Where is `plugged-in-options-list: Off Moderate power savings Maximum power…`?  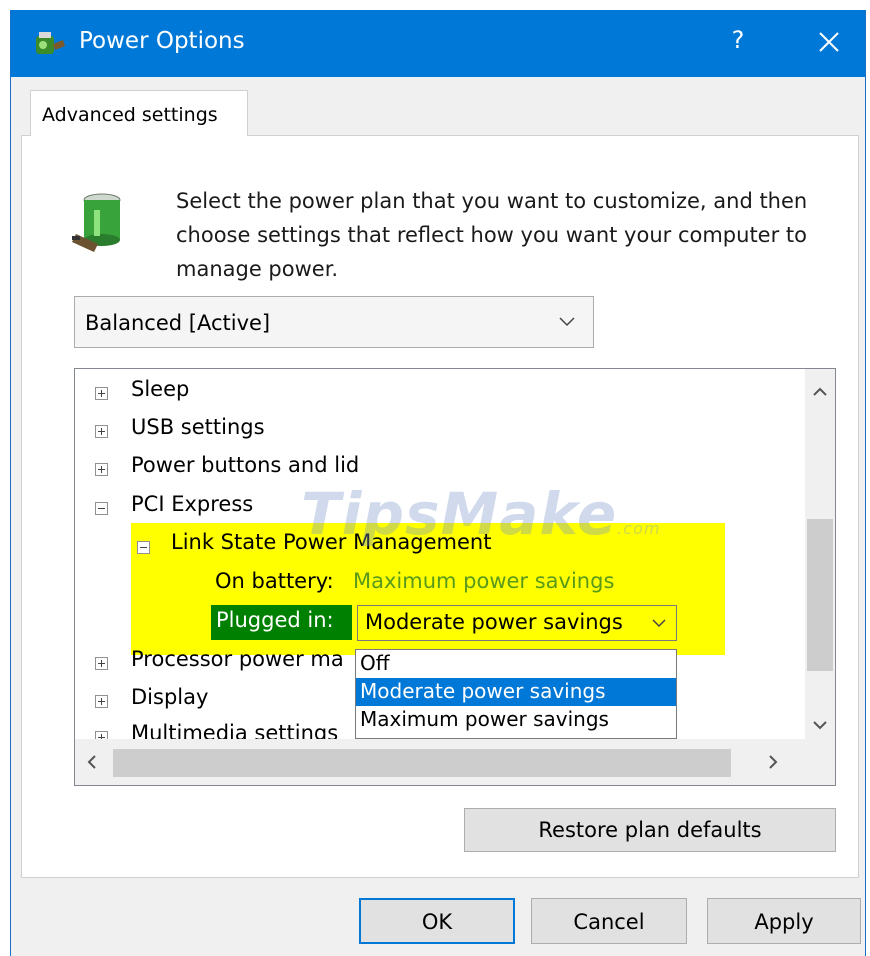
plugged-in-options-list: Off Moderate power savings Maximum power… is located at coordinates (516, 694).